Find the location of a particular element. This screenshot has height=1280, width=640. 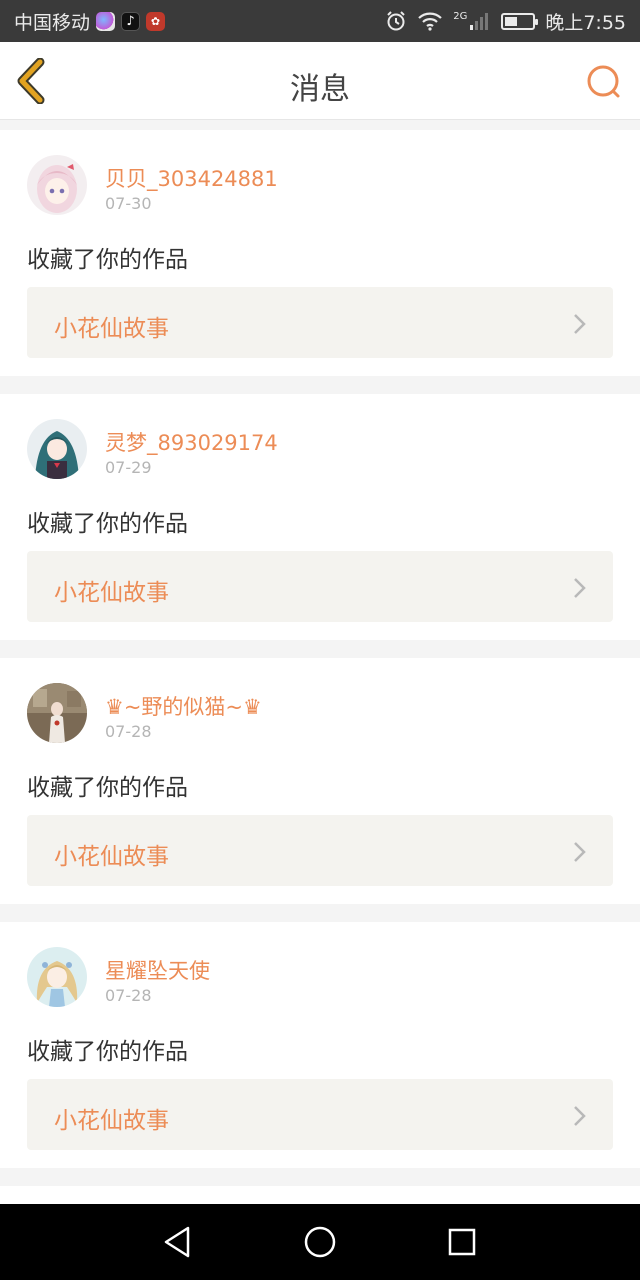

avatar-girl-scene is located at coordinates (57, 713).